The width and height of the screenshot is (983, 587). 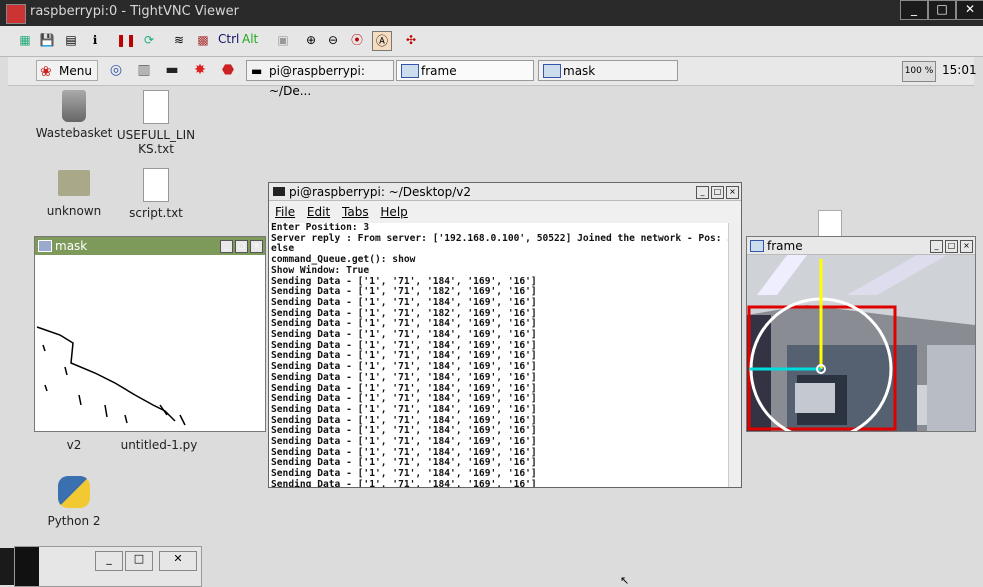 What do you see at coordinates (228, 39) in the screenshot?
I see `ctrl-key-button: Ctrl` at bounding box center [228, 39].